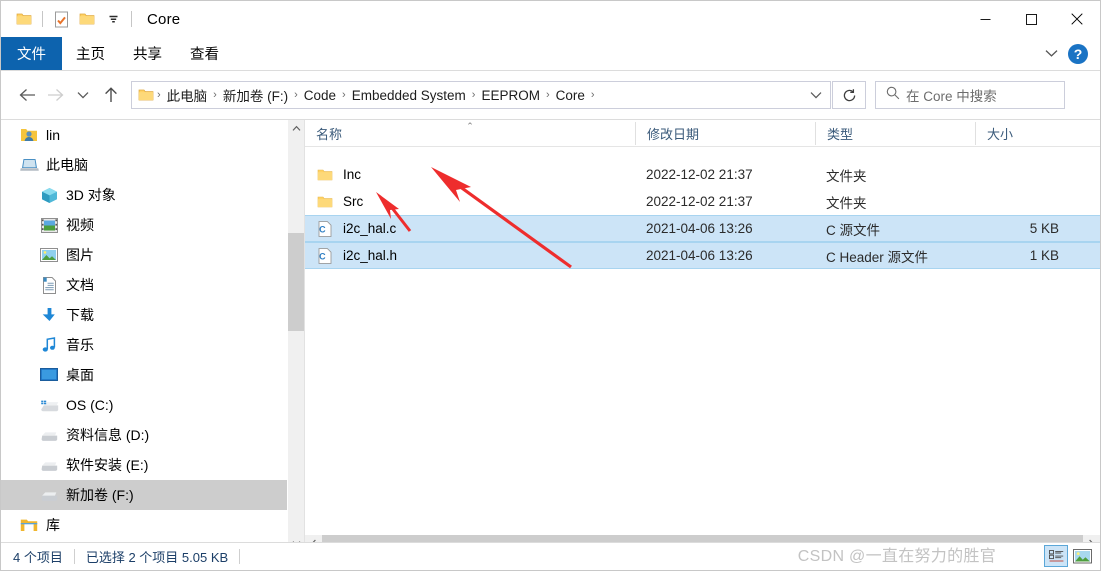 The height and width of the screenshot is (571, 1101). What do you see at coordinates (470, 175) in the screenshot?
I see `file-name-cell: Inc` at bounding box center [470, 175].